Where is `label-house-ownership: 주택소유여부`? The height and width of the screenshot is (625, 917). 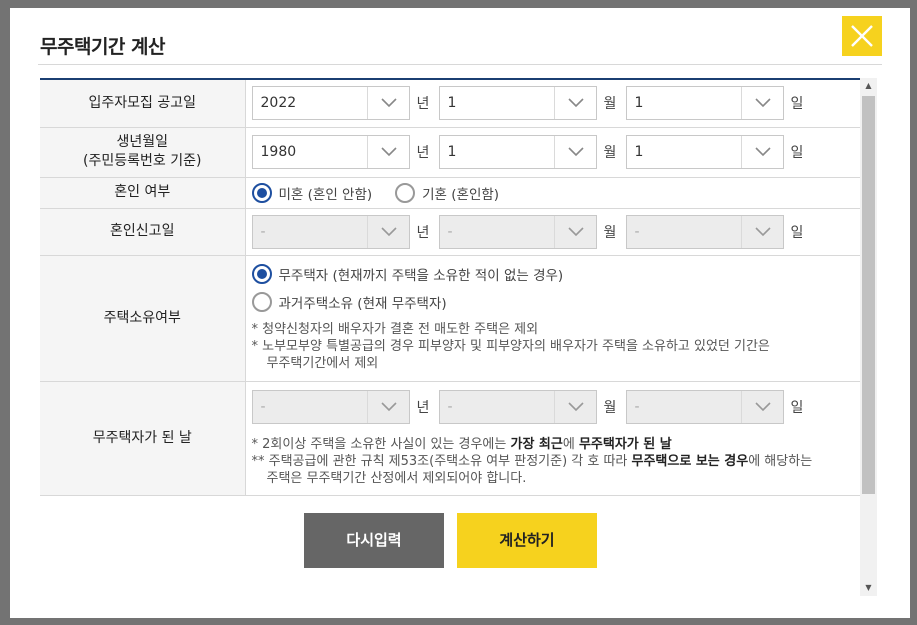 label-house-ownership: 주택소유여부 is located at coordinates (143, 318).